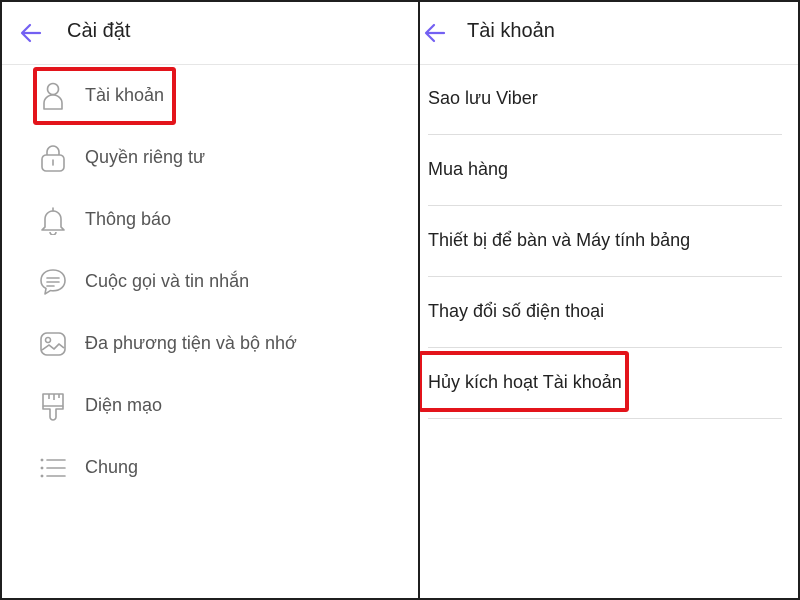 The height and width of the screenshot is (600, 800). Describe the element at coordinates (605, 99) in the screenshot. I see `account-item-backup: Sao lưu Viber` at that location.